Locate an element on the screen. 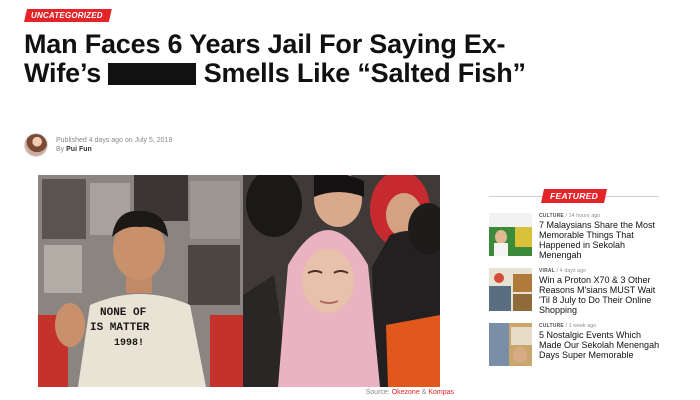 The width and height of the screenshot is (700, 400). shirt-text-line-3: 1998! is located at coordinates (129, 343).